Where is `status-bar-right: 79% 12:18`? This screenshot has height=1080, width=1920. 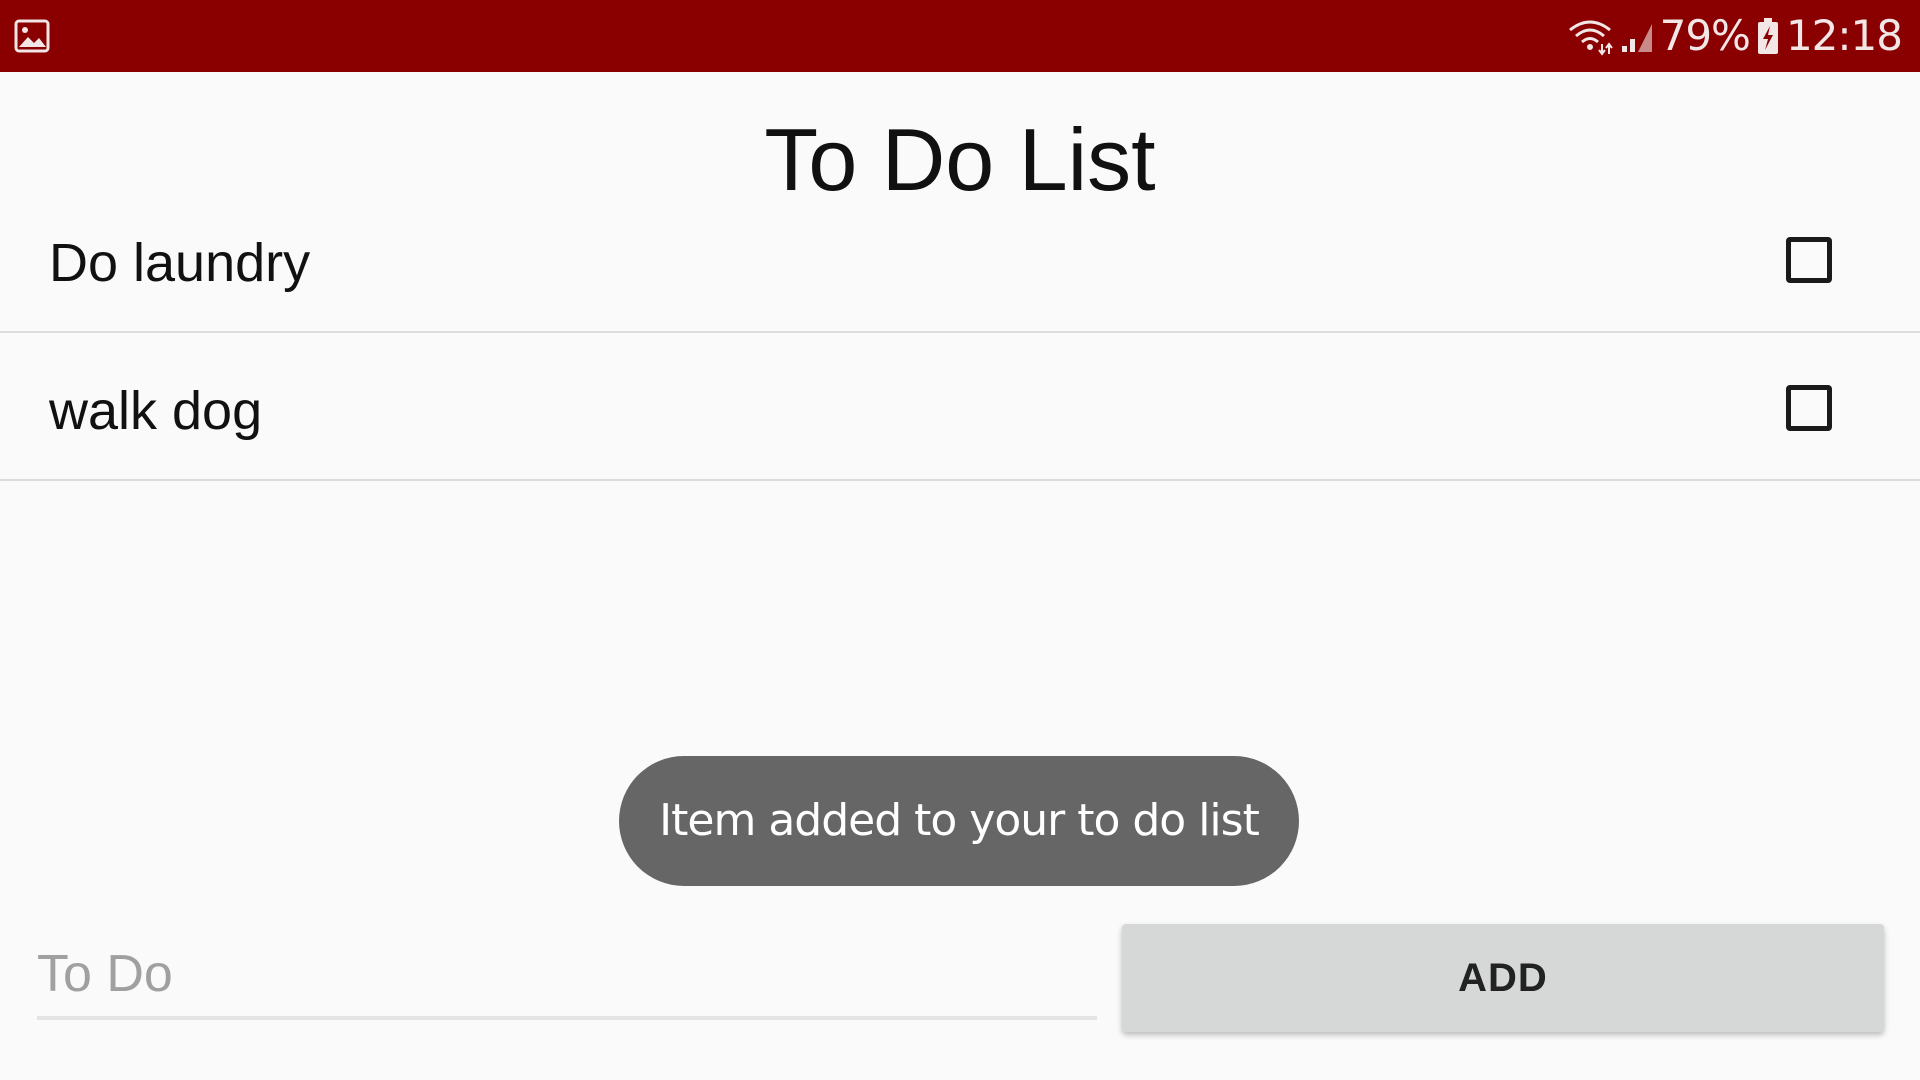
status-bar-right: 79% 12:18 is located at coordinates (1734, 36).